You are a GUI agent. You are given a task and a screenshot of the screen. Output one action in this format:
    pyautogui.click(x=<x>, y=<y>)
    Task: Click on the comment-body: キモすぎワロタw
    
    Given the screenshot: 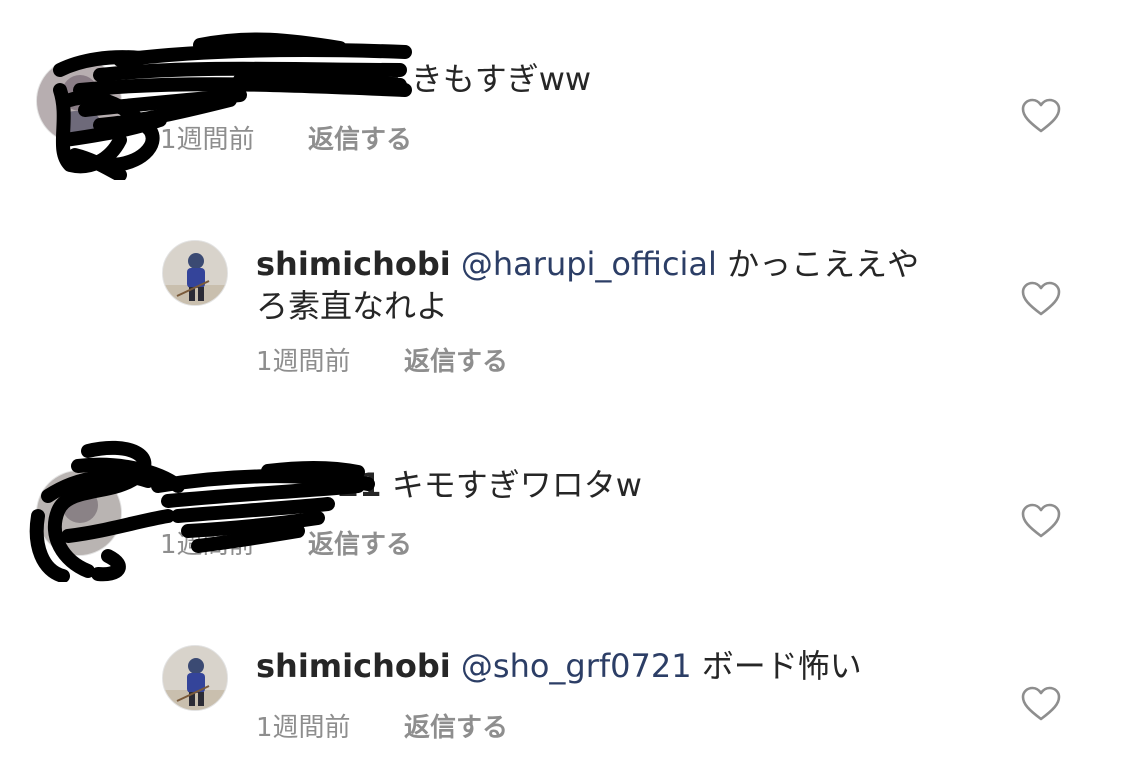 What is the action you would take?
    pyautogui.click(x=516, y=485)
    